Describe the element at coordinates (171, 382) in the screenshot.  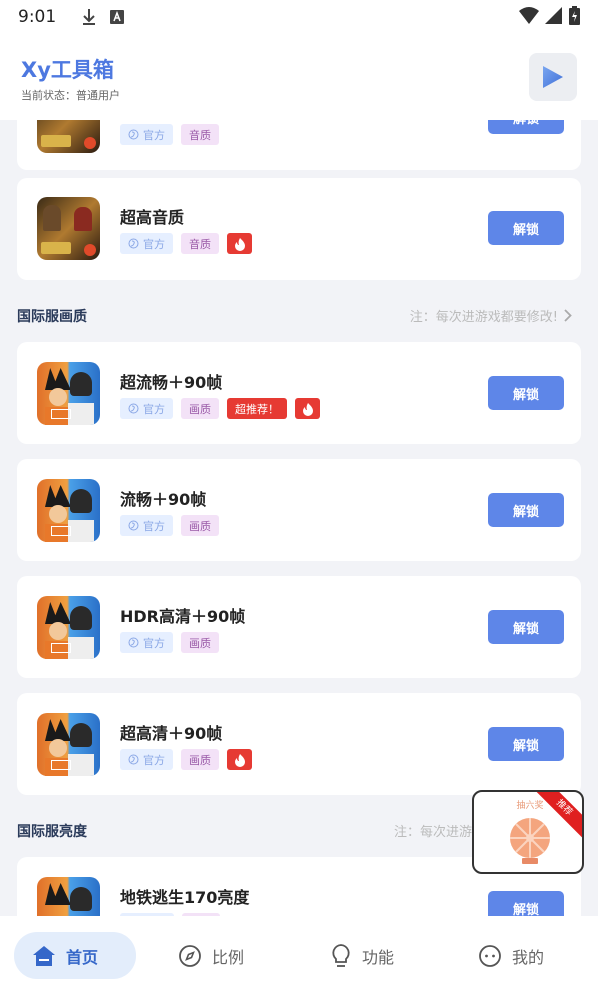
I see `item-name: 超流畅＋90帧` at that location.